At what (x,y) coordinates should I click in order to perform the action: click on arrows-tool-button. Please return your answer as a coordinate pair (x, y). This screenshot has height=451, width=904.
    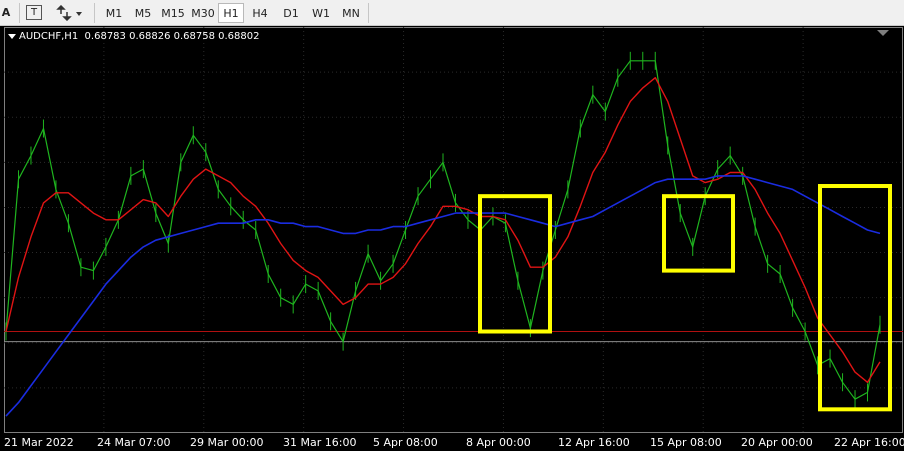
    Looking at the image, I should click on (69, 12).